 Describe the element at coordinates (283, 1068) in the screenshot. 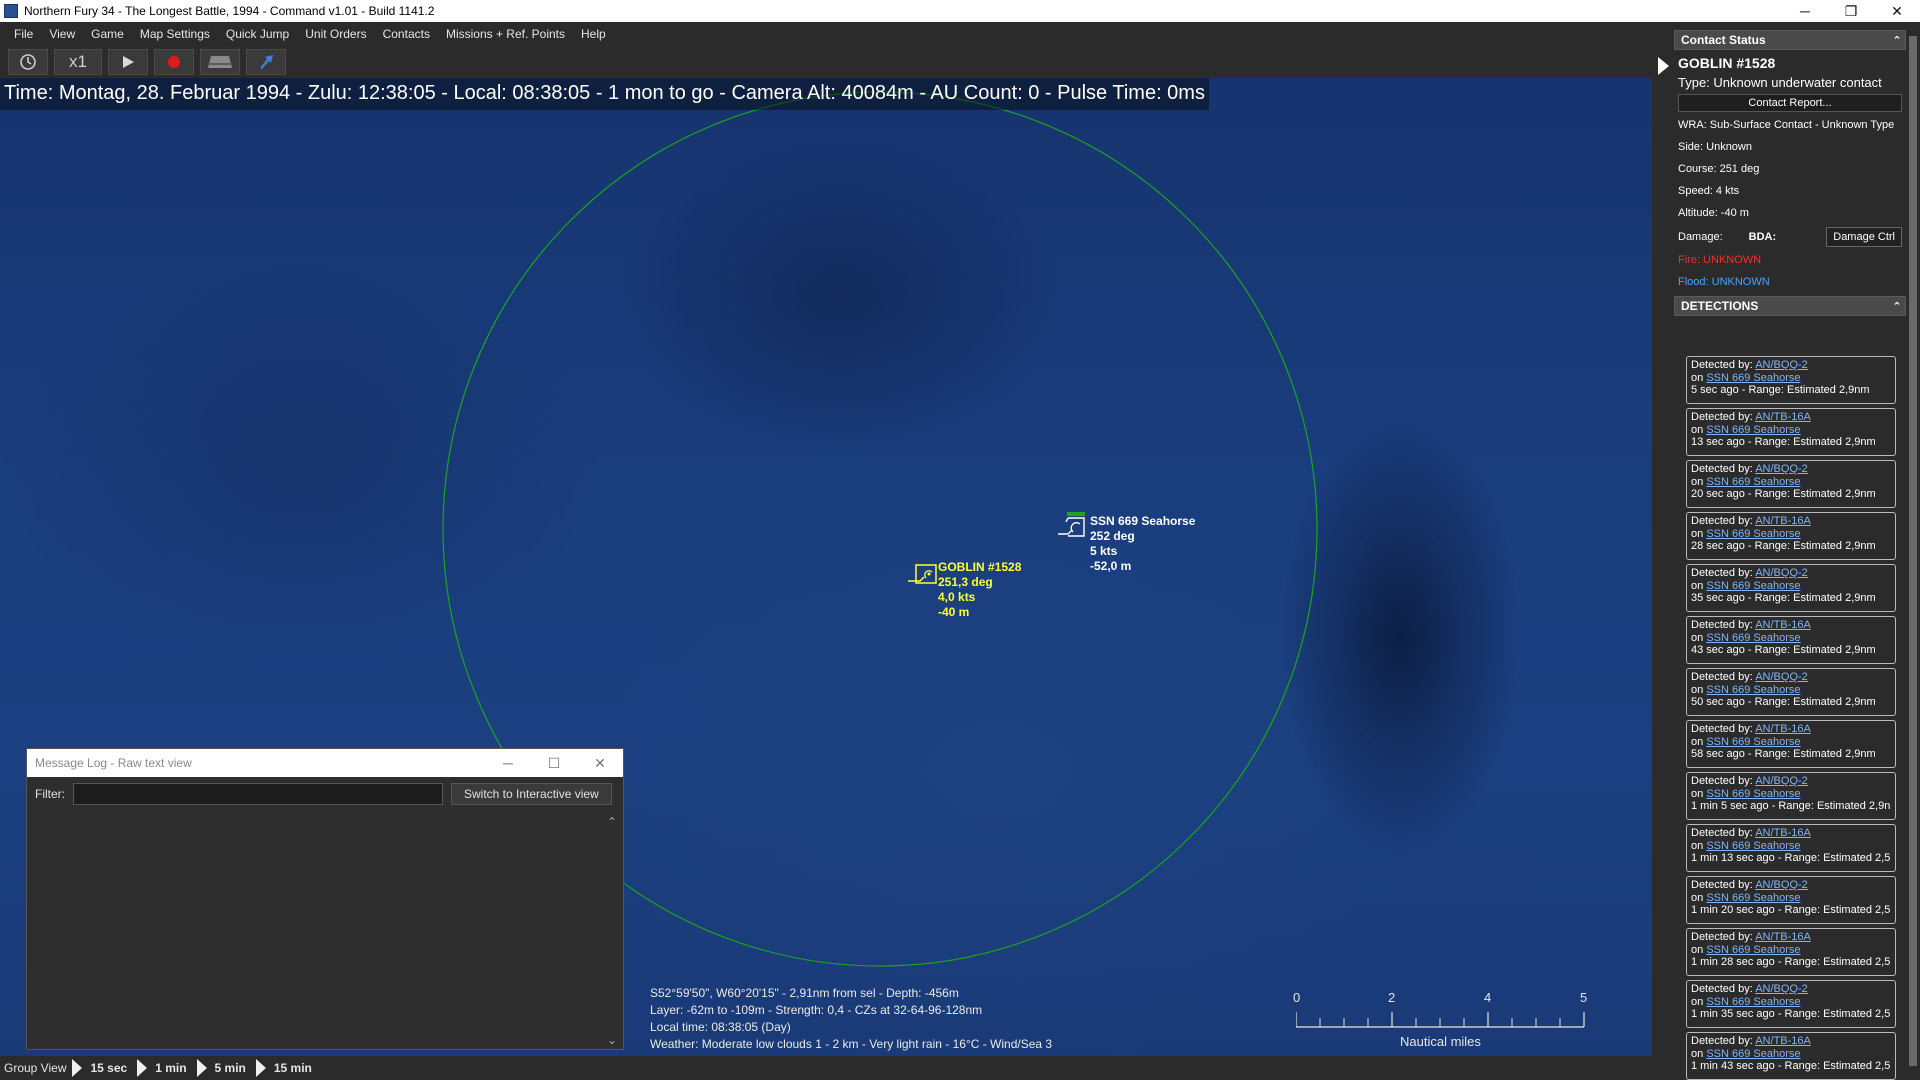

I see `time-step-15min: 15 min` at that location.